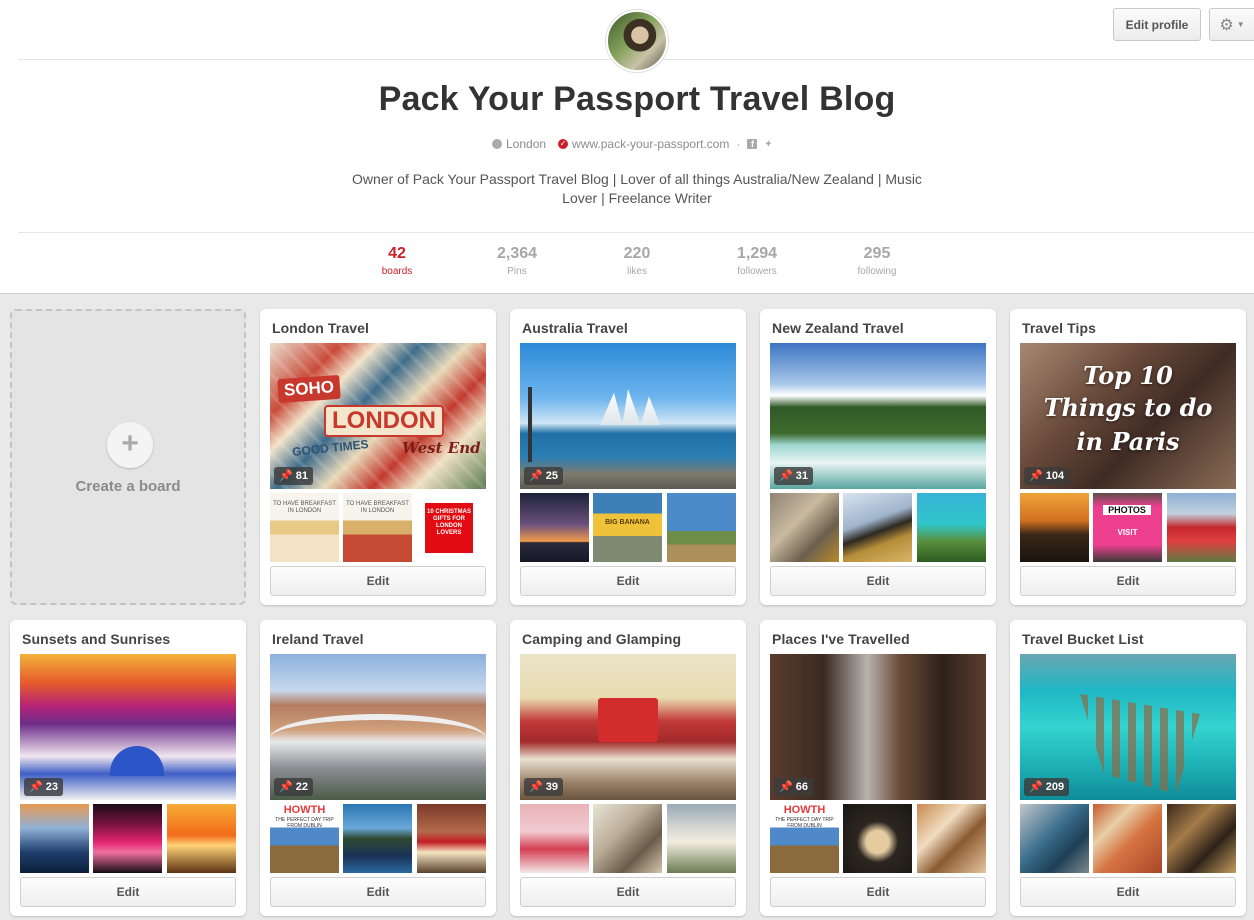 Image resolution: width=1254 pixels, height=920 pixels. Describe the element at coordinates (841, 639) in the screenshot. I see `board-title: Places I've Travelled` at that location.